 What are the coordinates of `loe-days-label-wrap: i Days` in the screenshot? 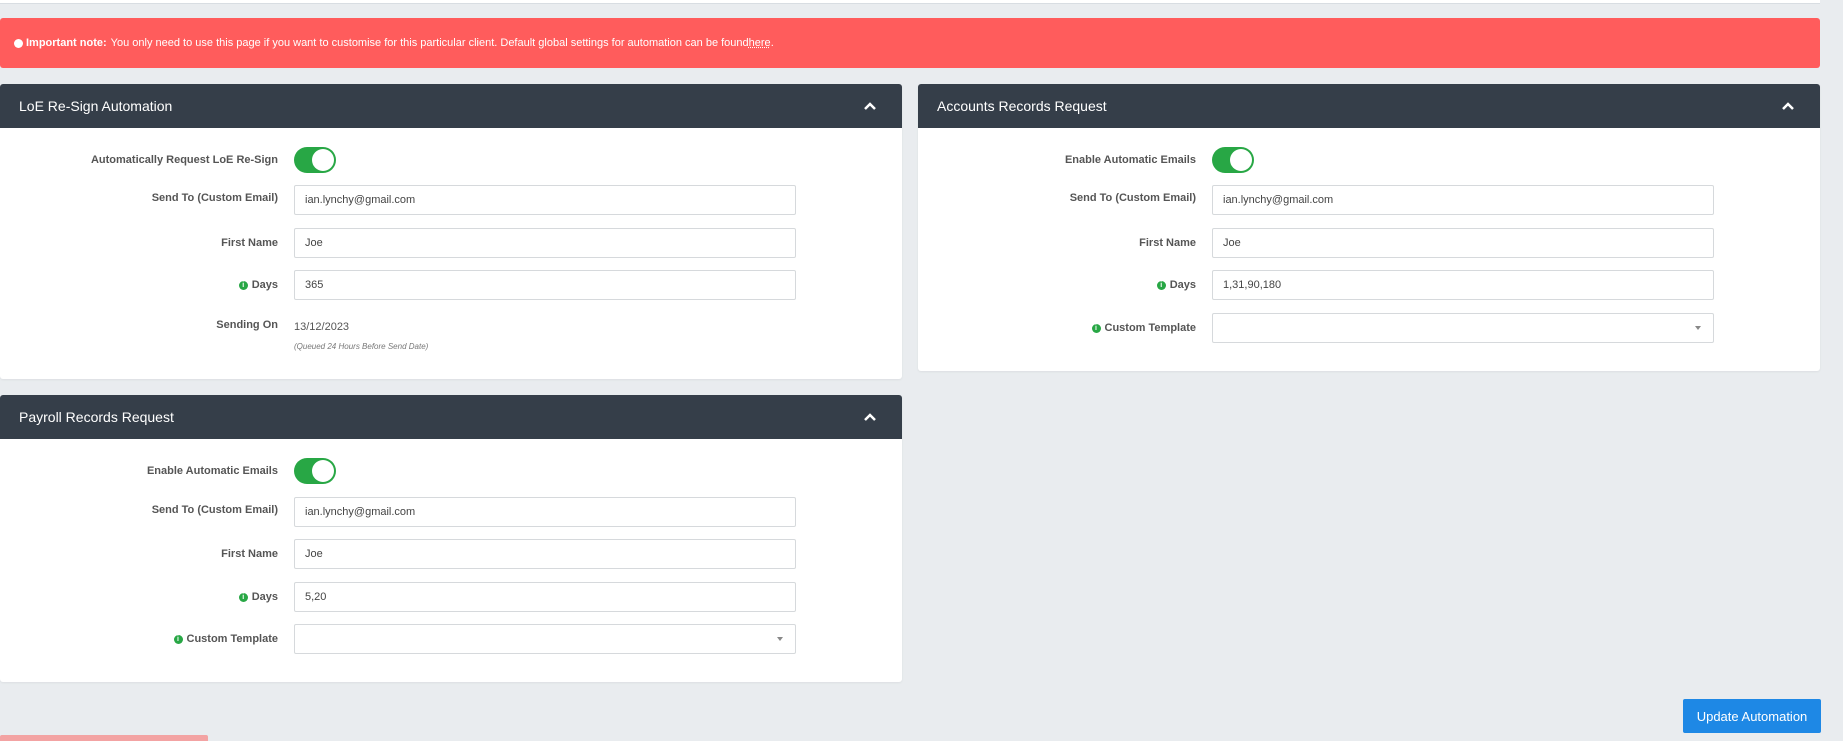 It's located at (147, 285).